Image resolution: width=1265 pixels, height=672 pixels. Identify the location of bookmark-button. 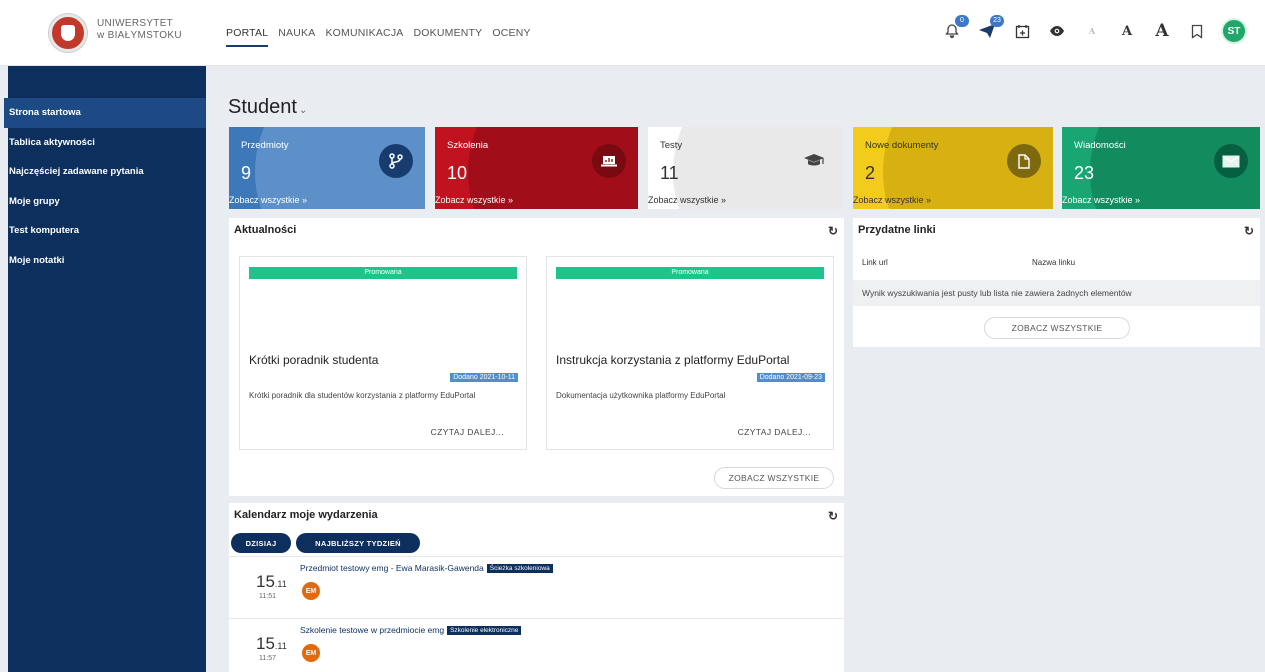
(1197, 31).